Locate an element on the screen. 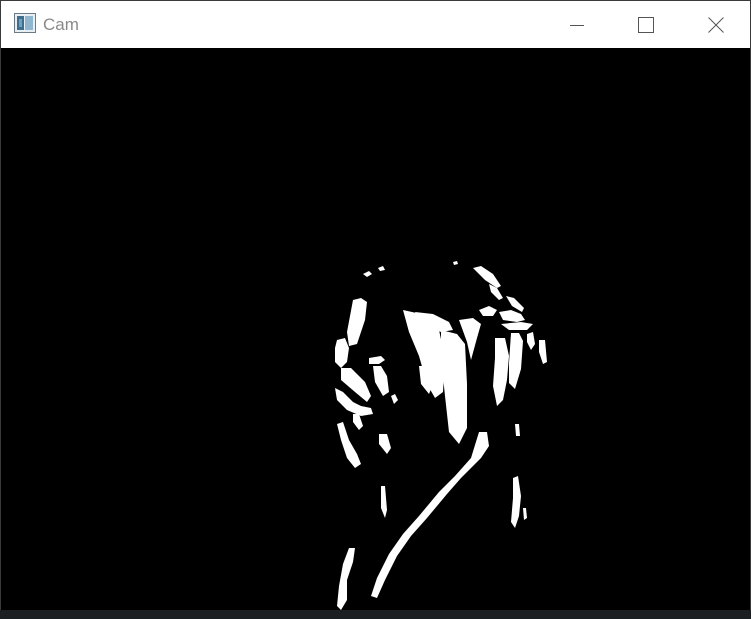  minimize-button is located at coordinates (577, 24).